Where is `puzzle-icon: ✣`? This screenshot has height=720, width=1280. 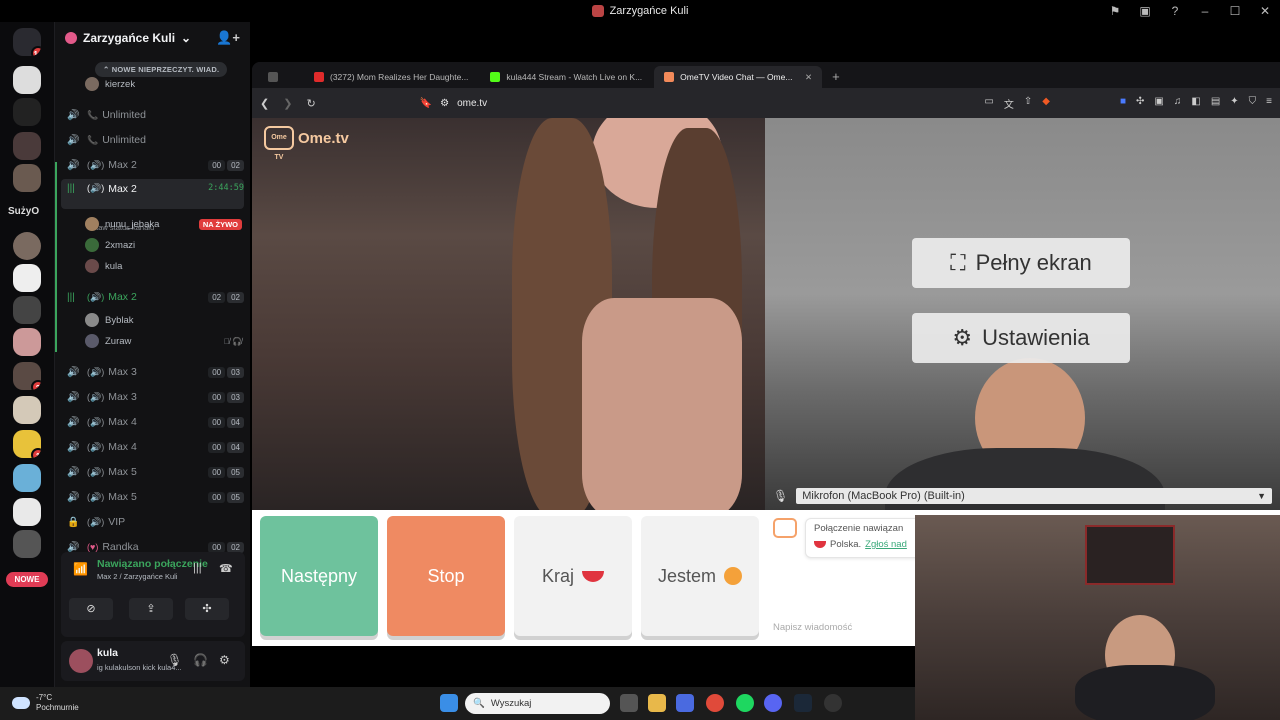 puzzle-icon: ✣ is located at coordinates (1140, 103).